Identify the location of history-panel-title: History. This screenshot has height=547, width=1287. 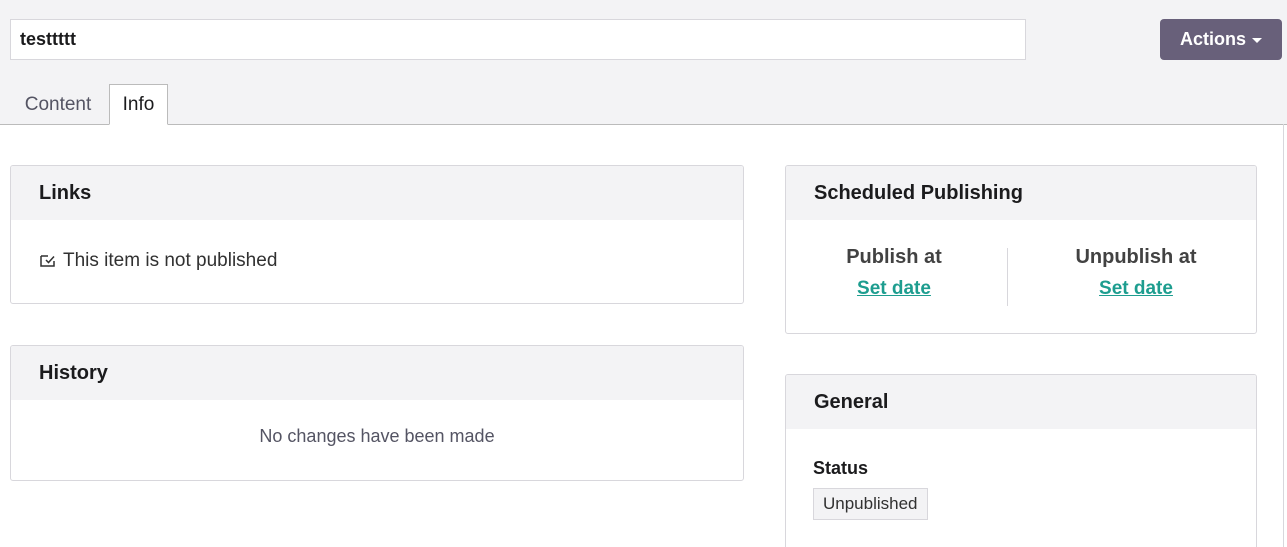
(377, 373).